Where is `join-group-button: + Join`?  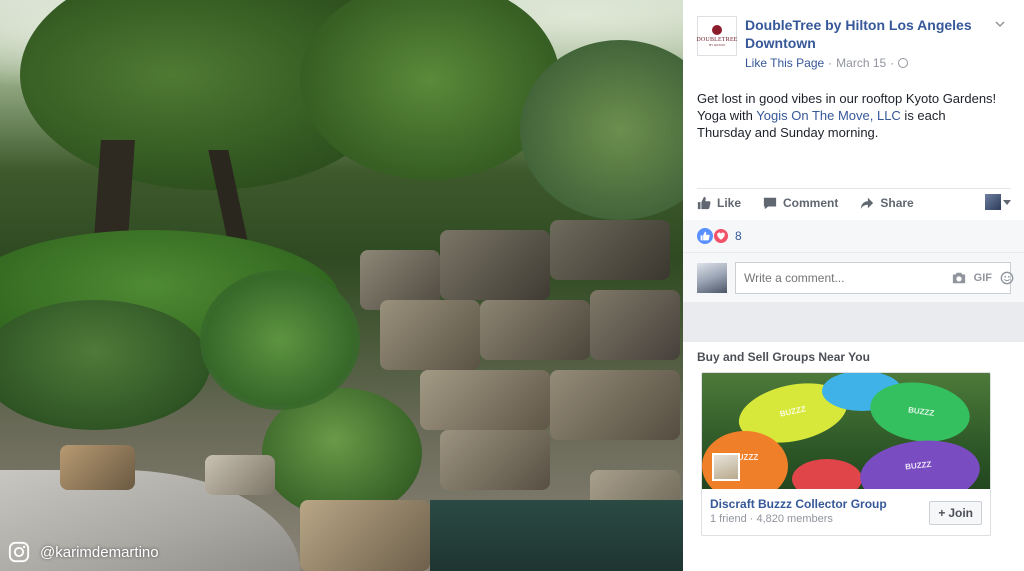
join-group-button: + Join is located at coordinates (955, 513).